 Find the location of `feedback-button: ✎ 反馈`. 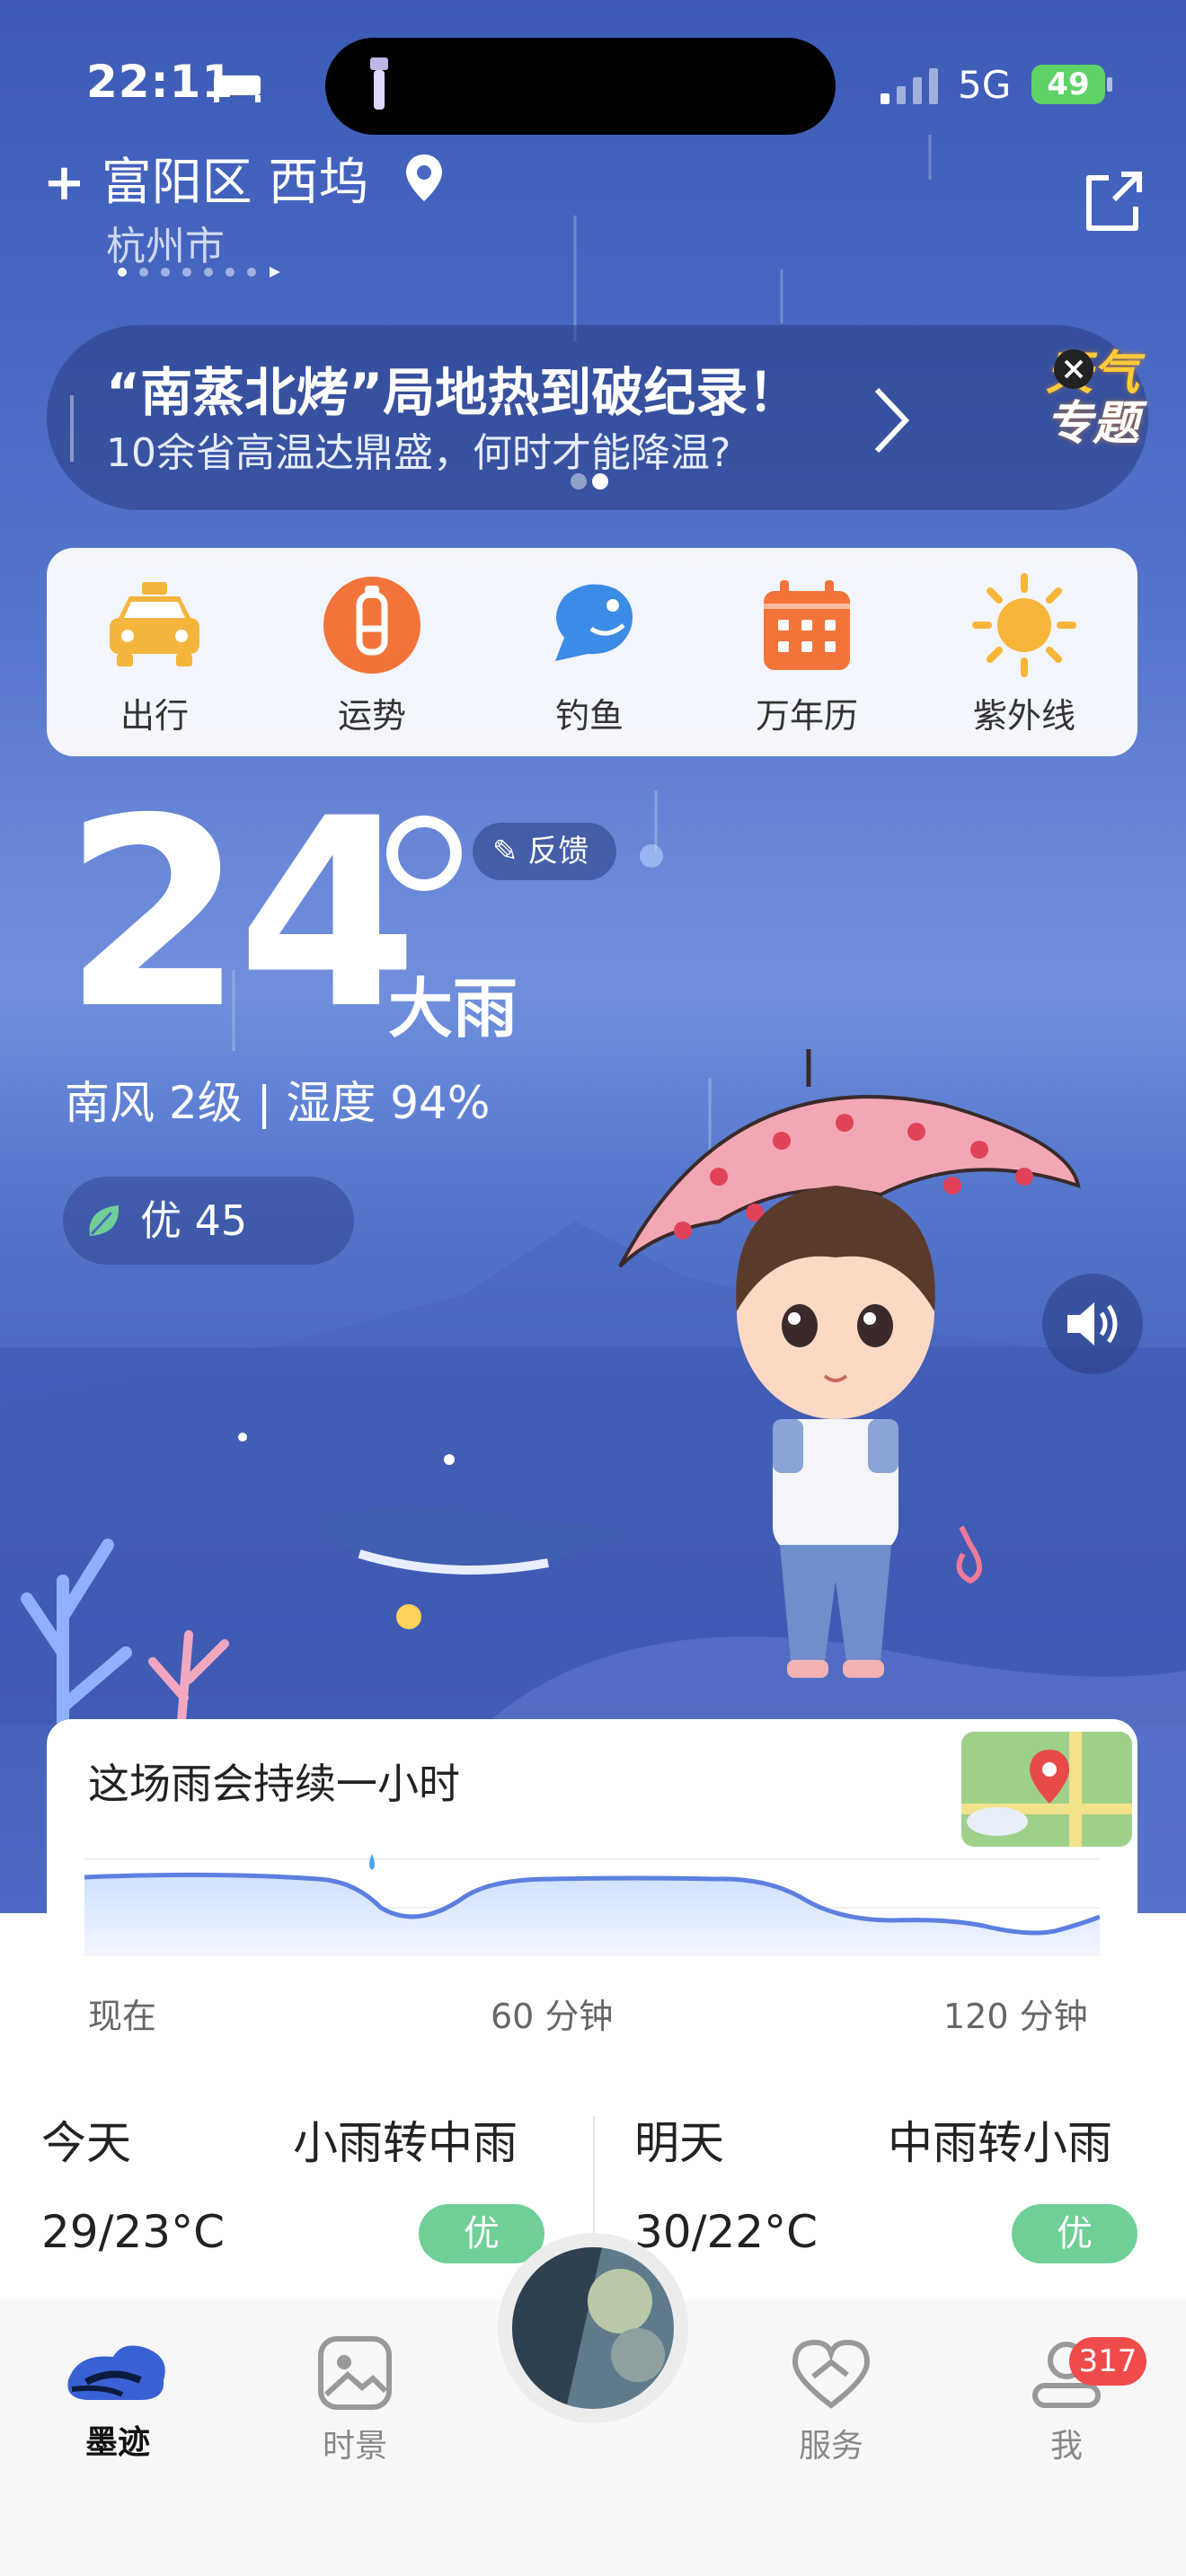

feedback-button: ✎ 反馈 is located at coordinates (544, 851).